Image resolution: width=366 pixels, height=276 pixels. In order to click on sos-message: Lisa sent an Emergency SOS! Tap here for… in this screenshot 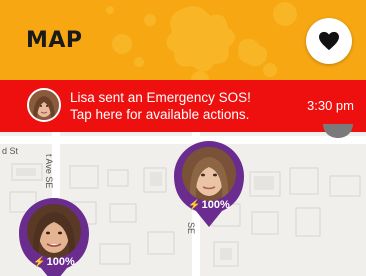, I will do `click(160, 106)`.